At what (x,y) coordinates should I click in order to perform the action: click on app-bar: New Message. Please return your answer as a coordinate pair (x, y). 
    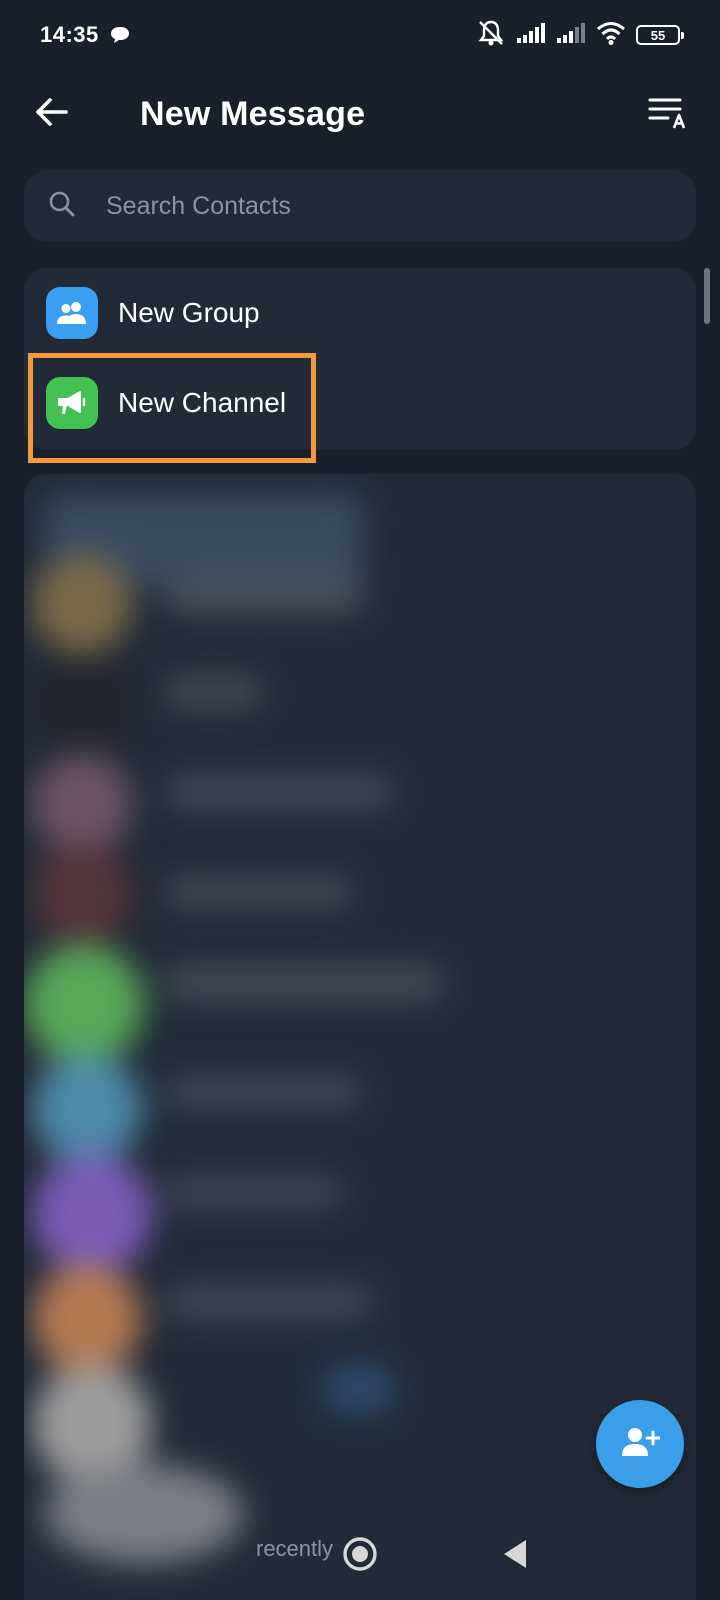
    Looking at the image, I should click on (360, 114).